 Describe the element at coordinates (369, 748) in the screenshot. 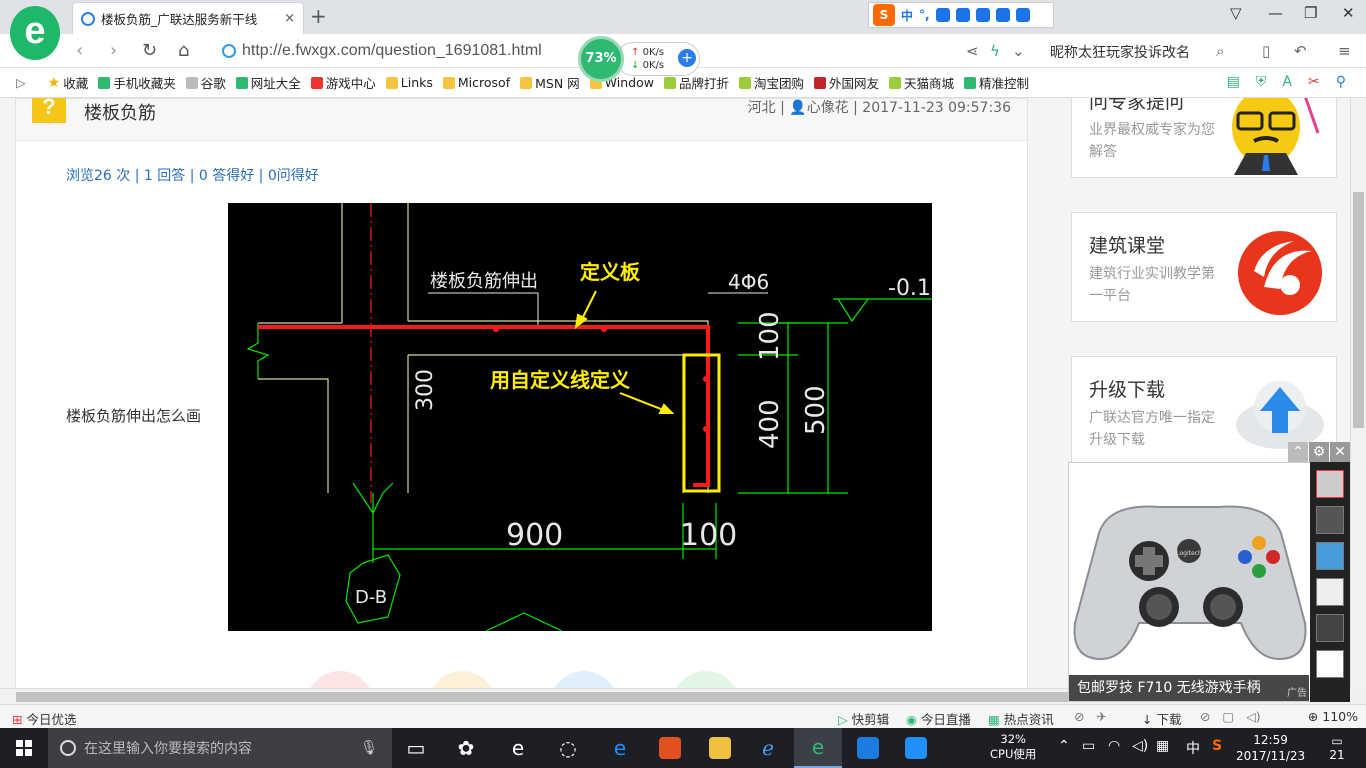

I see `microphone-icon: 🎙` at that location.